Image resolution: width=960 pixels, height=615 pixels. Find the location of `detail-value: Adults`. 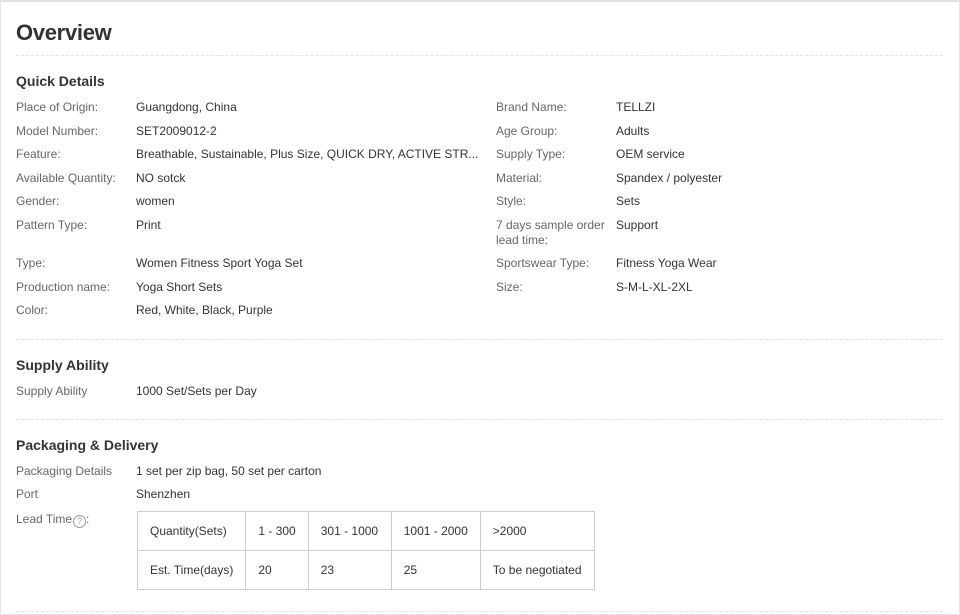

detail-value: Adults is located at coordinates (633, 131).